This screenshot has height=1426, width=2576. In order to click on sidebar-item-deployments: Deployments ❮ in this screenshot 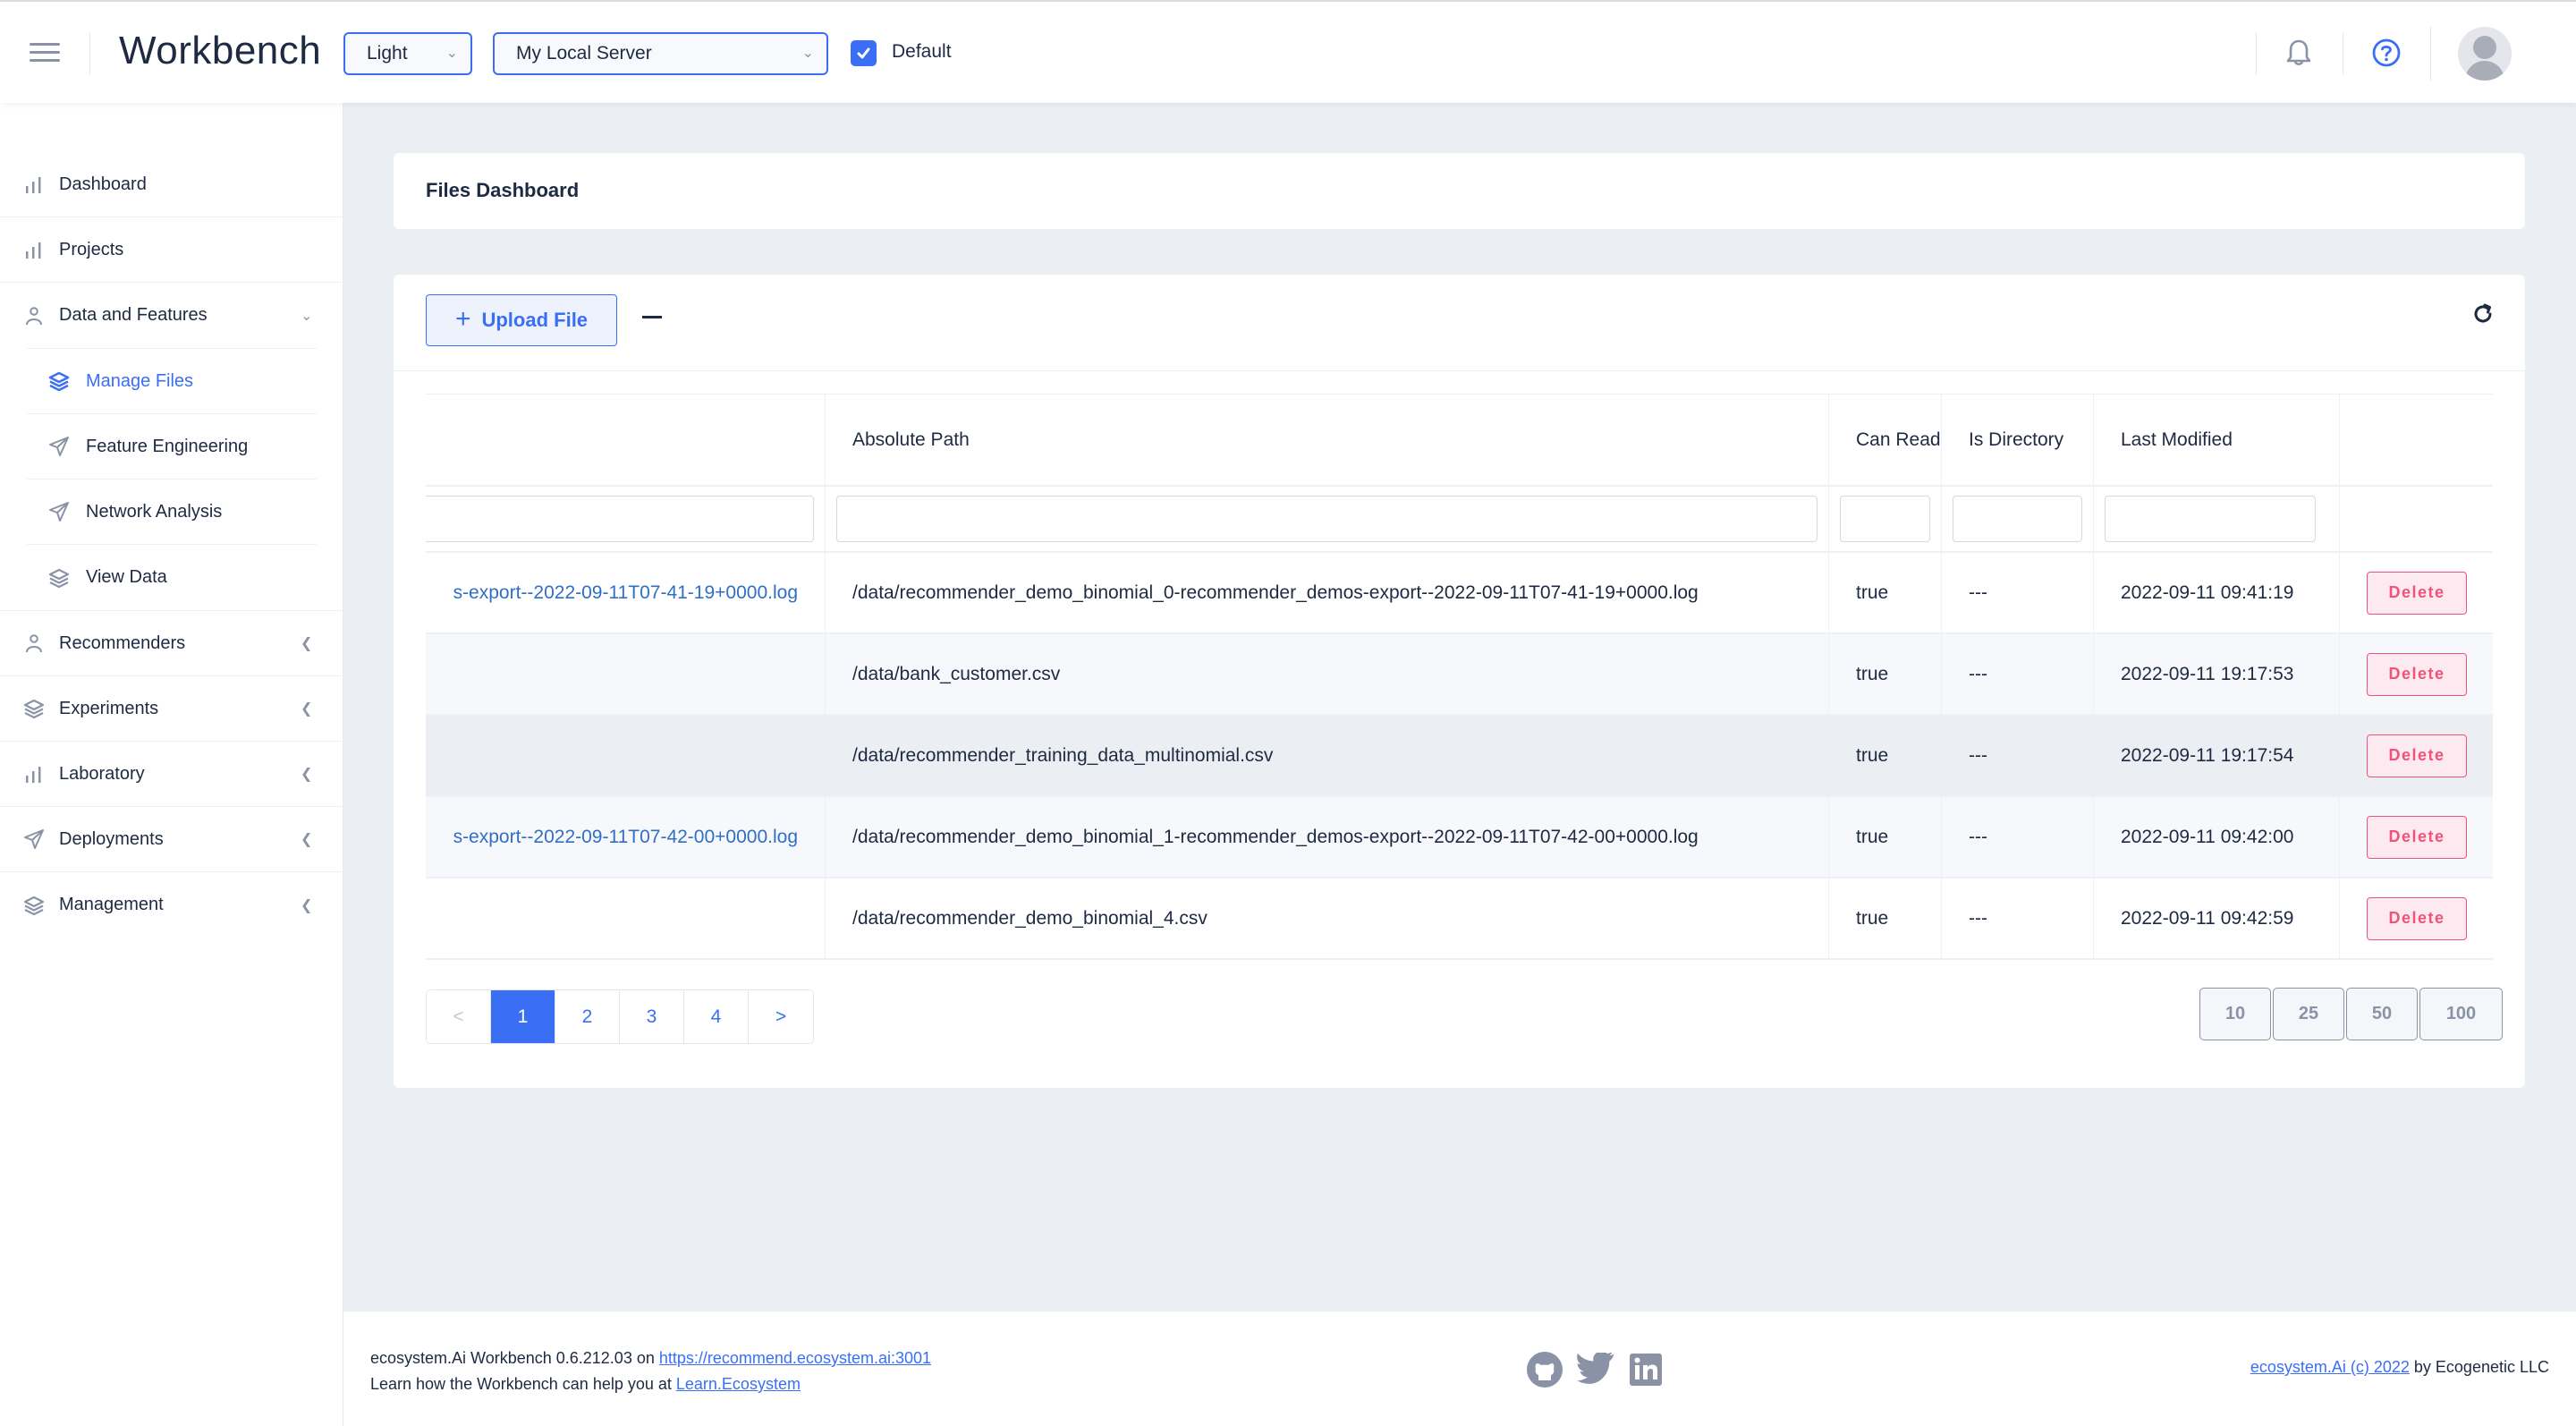, I will do `click(171, 840)`.